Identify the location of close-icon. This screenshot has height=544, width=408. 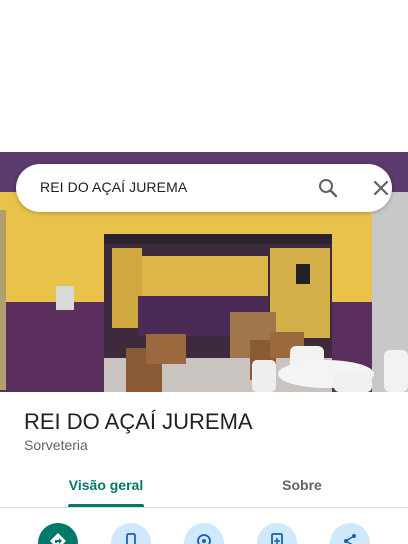
(381, 188).